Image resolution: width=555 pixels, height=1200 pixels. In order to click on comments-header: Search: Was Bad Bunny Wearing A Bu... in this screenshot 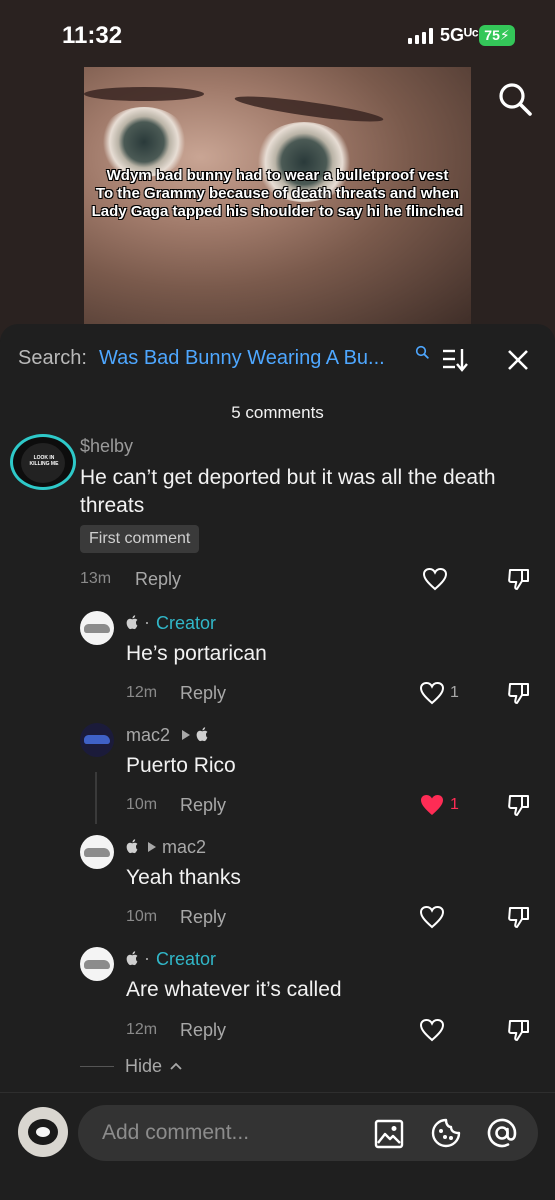, I will do `click(277, 359)`.